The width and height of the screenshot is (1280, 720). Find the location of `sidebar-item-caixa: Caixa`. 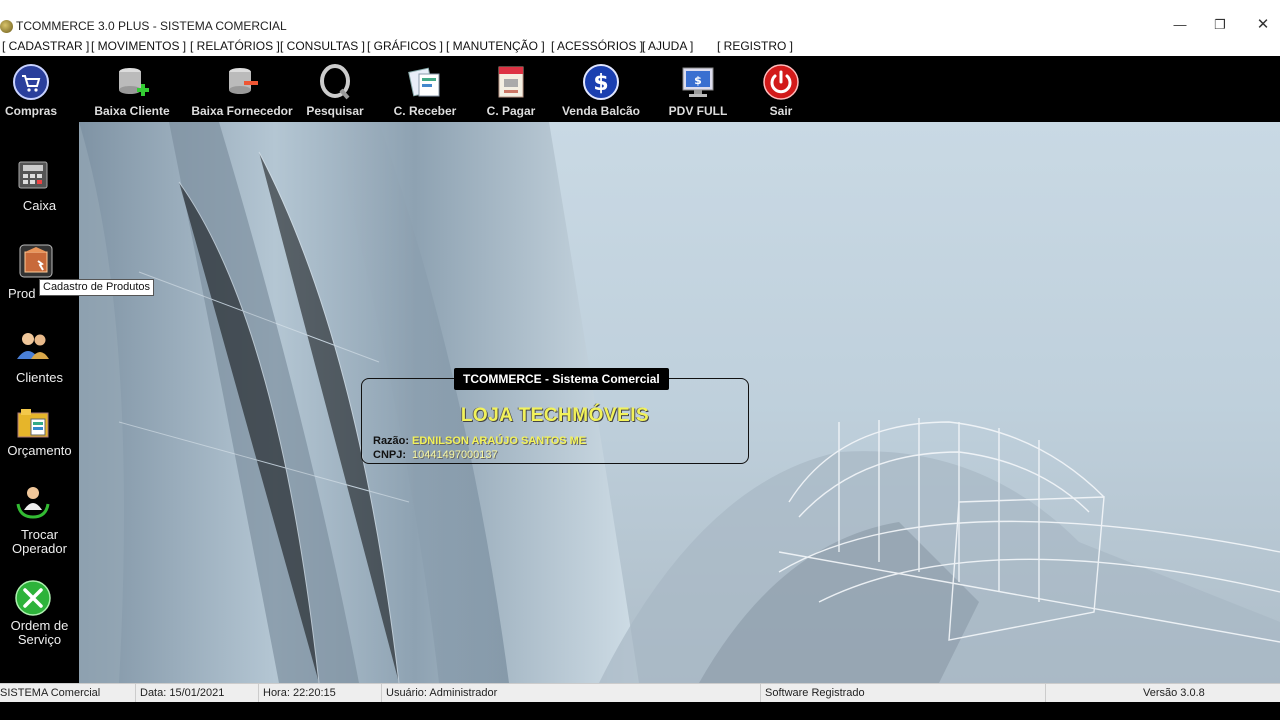

sidebar-item-caixa: Caixa is located at coordinates (39, 184).